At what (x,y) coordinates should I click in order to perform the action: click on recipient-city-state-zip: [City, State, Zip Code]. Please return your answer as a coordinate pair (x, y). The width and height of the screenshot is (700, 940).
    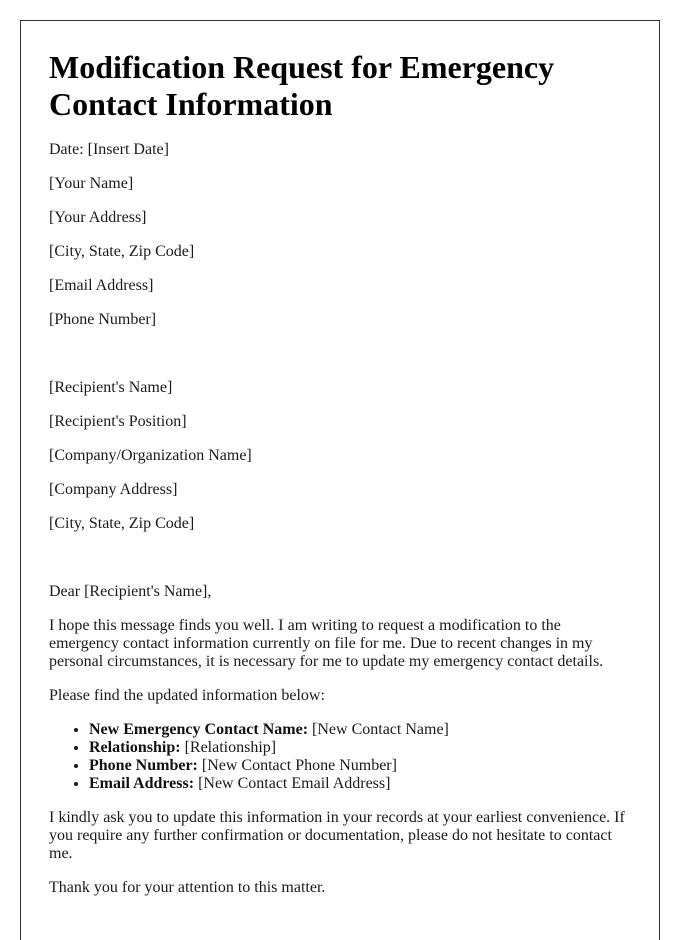
    Looking at the image, I should click on (122, 523).